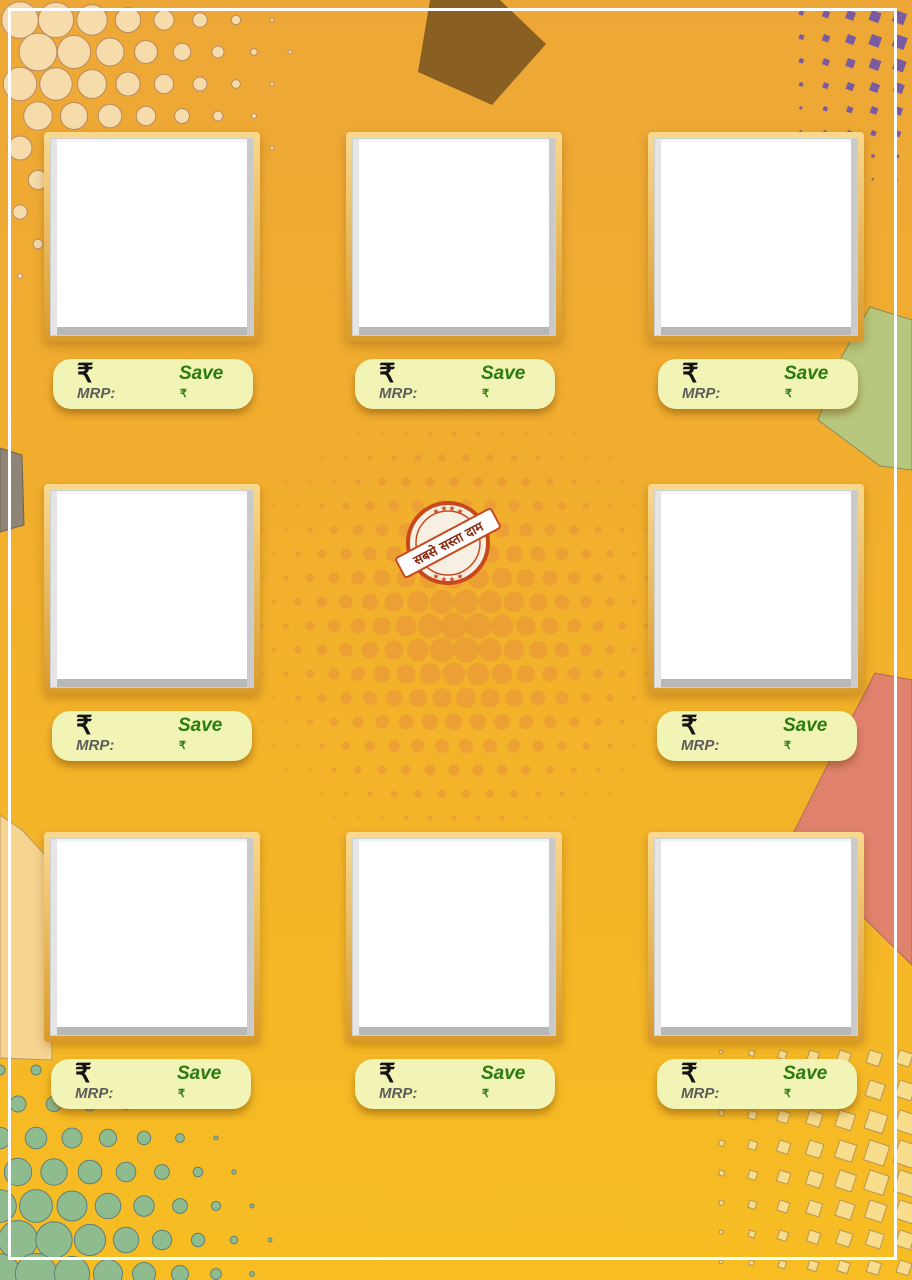 This screenshot has width=912, height=1280. Describe the element at coordinates (448, 543) in the screenshot. I see `sabse-sasta-daam-seal: ★ ★ ★ ★ ★ ★ ★ ★ सबसे सस्ता दाम` at that location.